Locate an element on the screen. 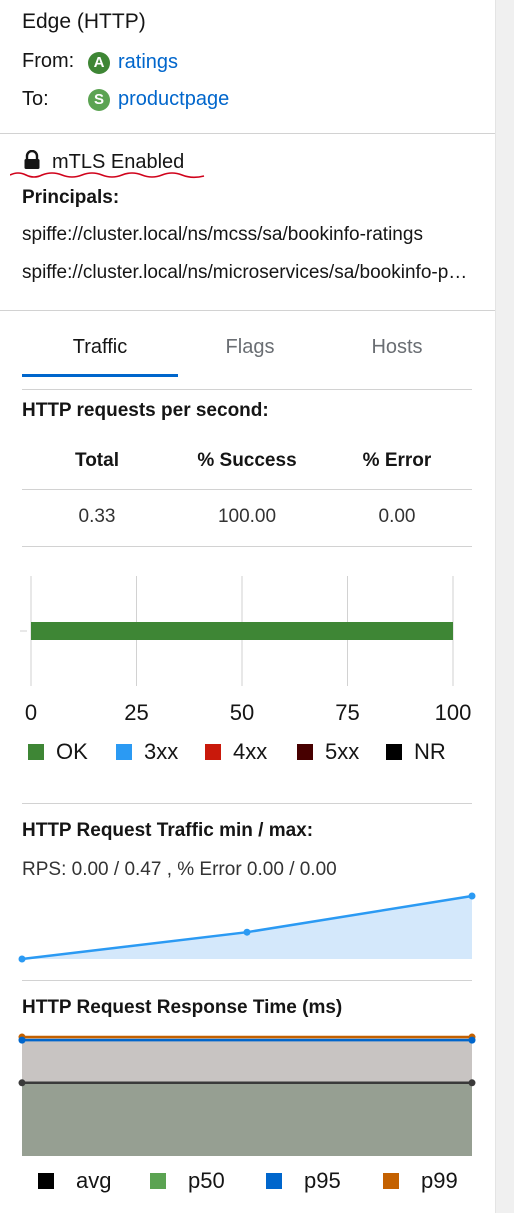  table-bottom-border is located at coordinates (247, 546).